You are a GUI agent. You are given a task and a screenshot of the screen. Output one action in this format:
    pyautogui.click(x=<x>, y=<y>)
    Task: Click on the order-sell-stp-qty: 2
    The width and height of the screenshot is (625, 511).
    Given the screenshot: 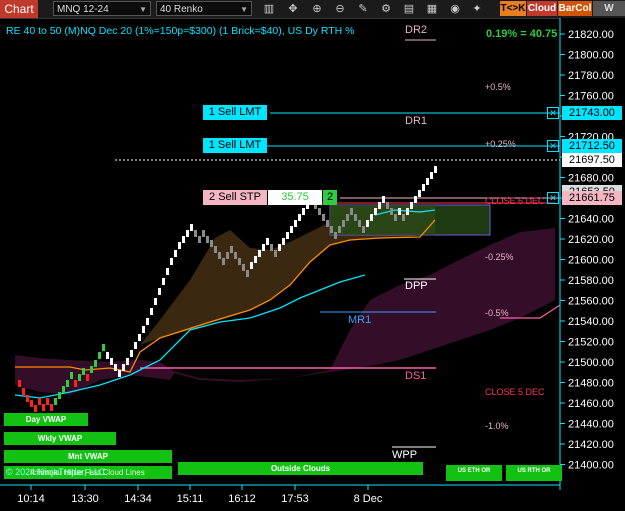 What is the action you would take?
    pyautogui.click(x=330, y=197)
    